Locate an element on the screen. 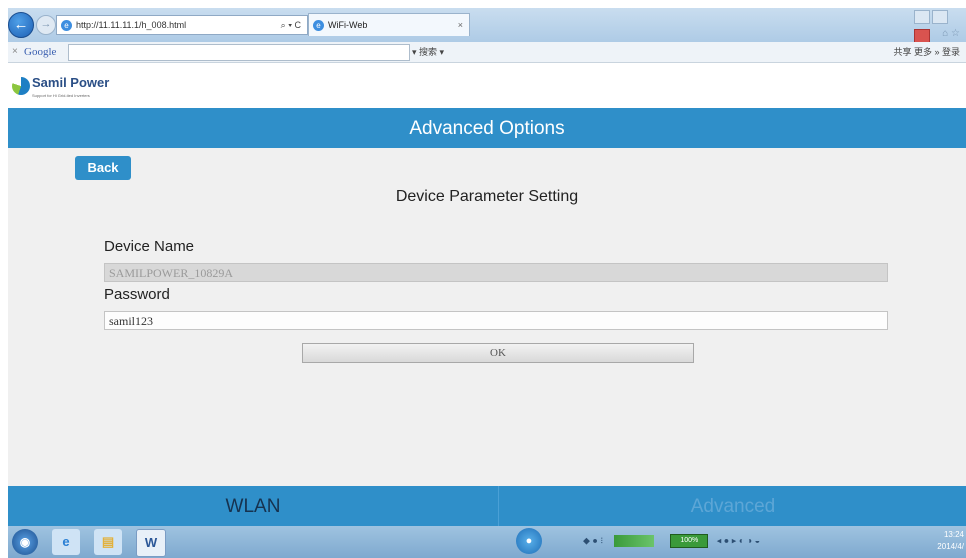 Image resolution: width=966 pixels, height=558 pixels. ie-page-icon: e is located at coordinates (66, 26).